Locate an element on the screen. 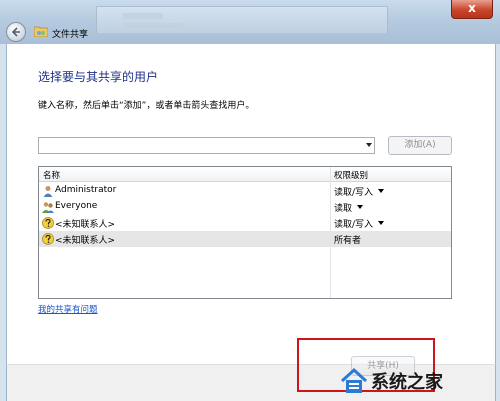  back-button is located at coordinates (16, 32).